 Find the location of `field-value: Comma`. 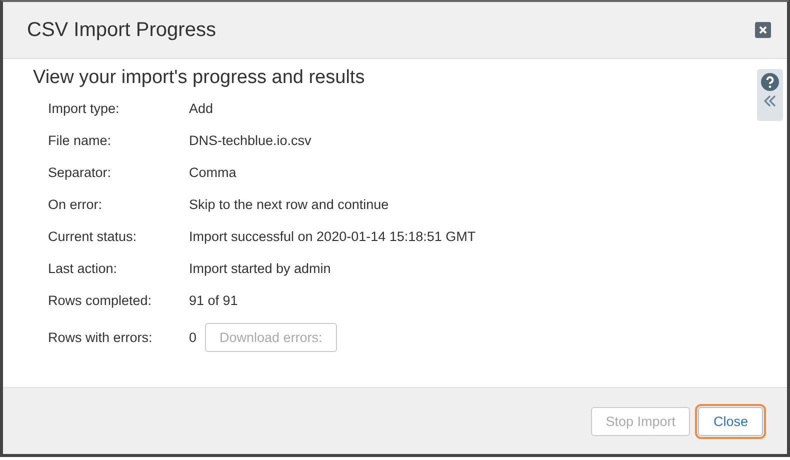

field-value: Comma is located at coordinates (212, 172).